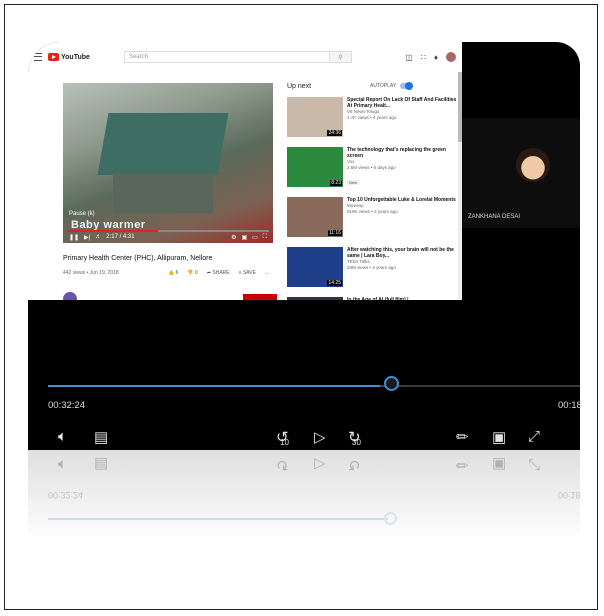 The image size is (604, 616). I want to click on remaining-time: 00:18:, so click(569, 405).